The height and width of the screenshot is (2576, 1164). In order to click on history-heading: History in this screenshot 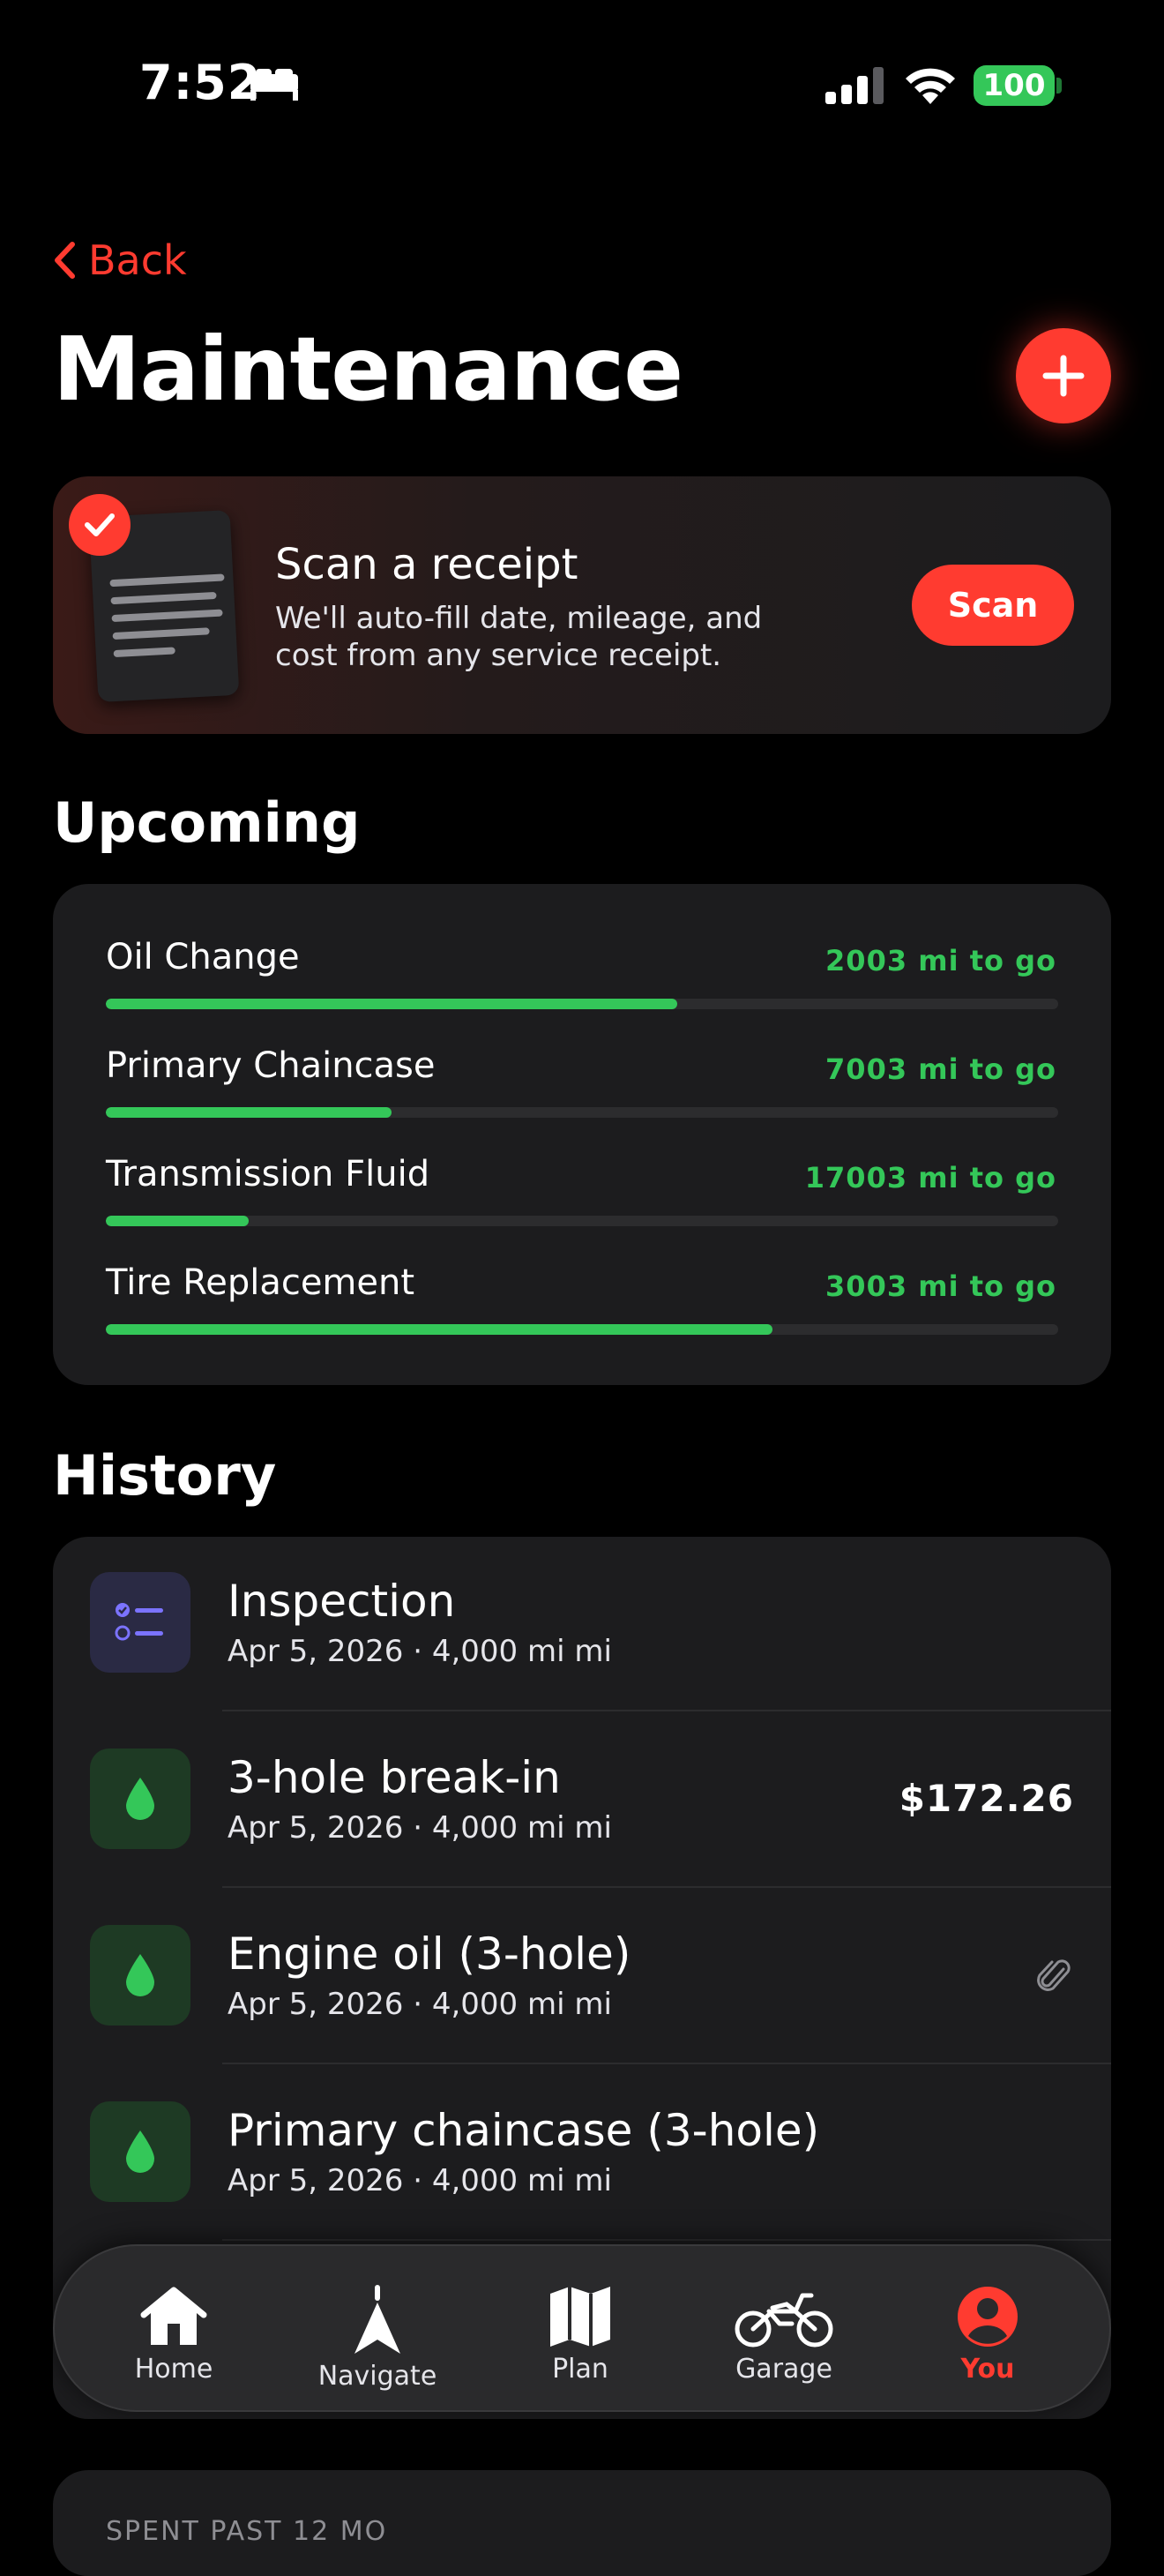, I will do `click(165, 1475)`.